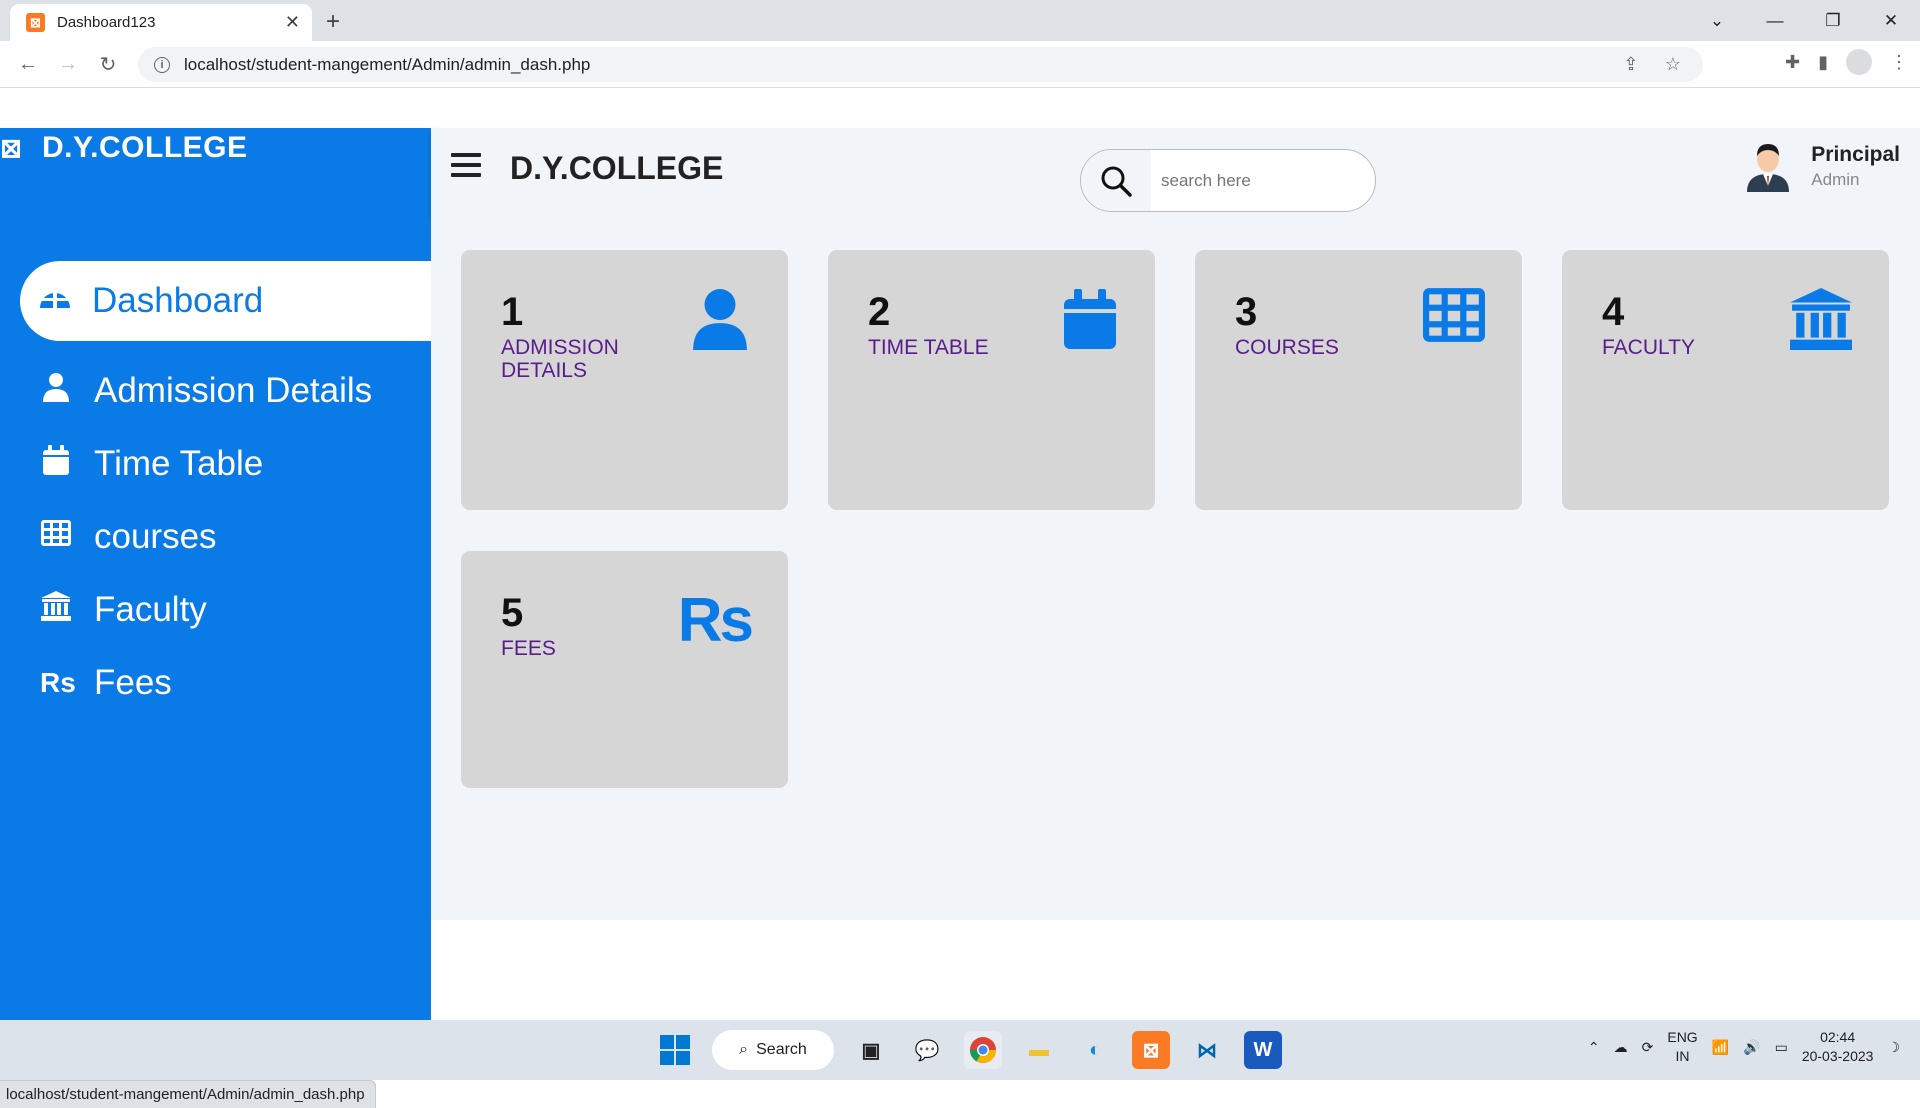 The image size is (1920, 1108). Describe the element at coordinates (466, 168) in the screenshot. I see `hamburger-menu-icon` at that location.